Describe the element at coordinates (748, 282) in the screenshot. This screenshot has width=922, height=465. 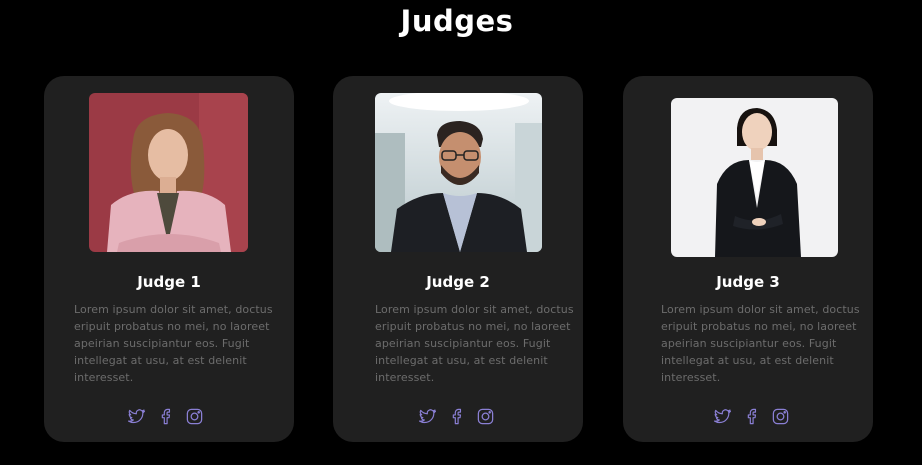
I see `judge-name: Judge 3` at that location.